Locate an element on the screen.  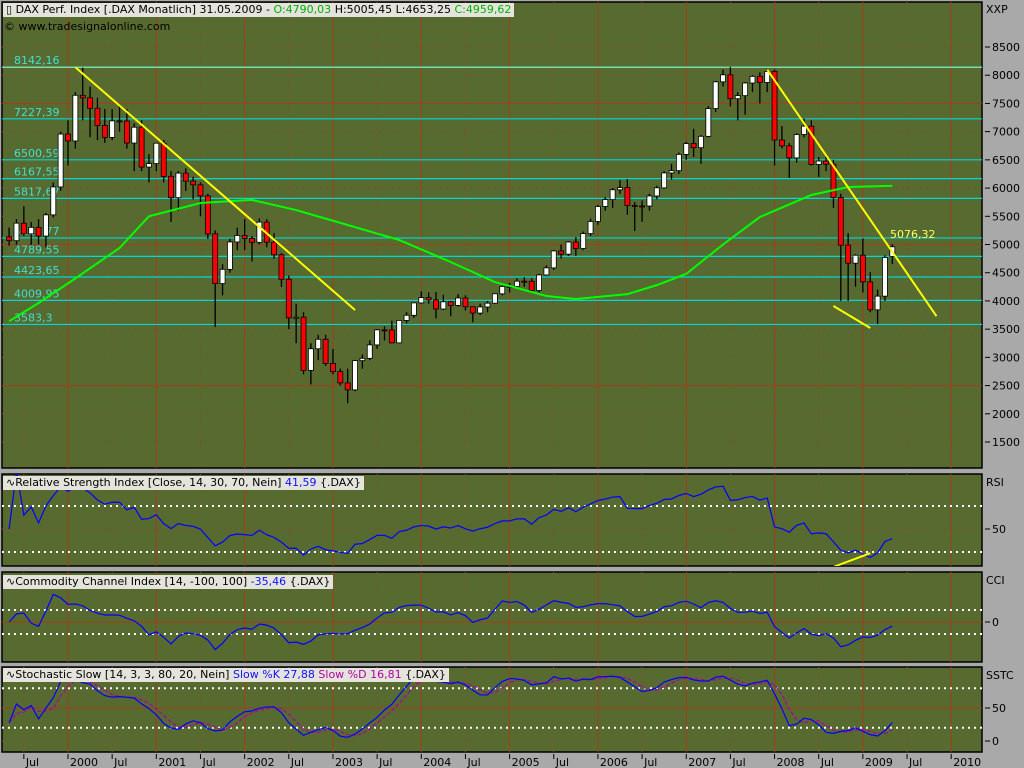
stochastic-name: Stochastic Slow [14, 3, 3, 80, 20, Nein] is located at coordinates (122, 674).